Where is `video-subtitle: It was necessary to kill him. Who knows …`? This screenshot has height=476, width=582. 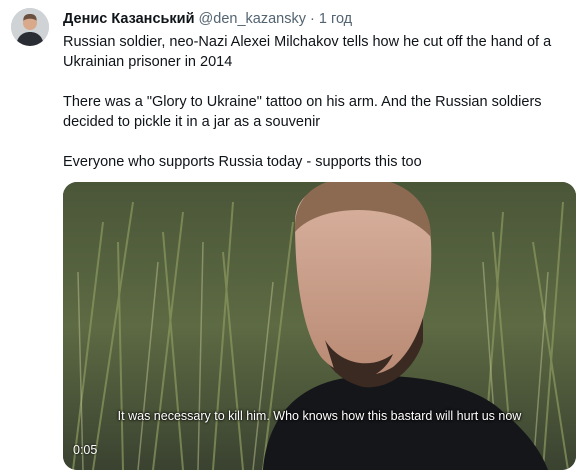
video-subtitle: It was necessary to kill him. Who knows … is located at coordinates (319, 416).